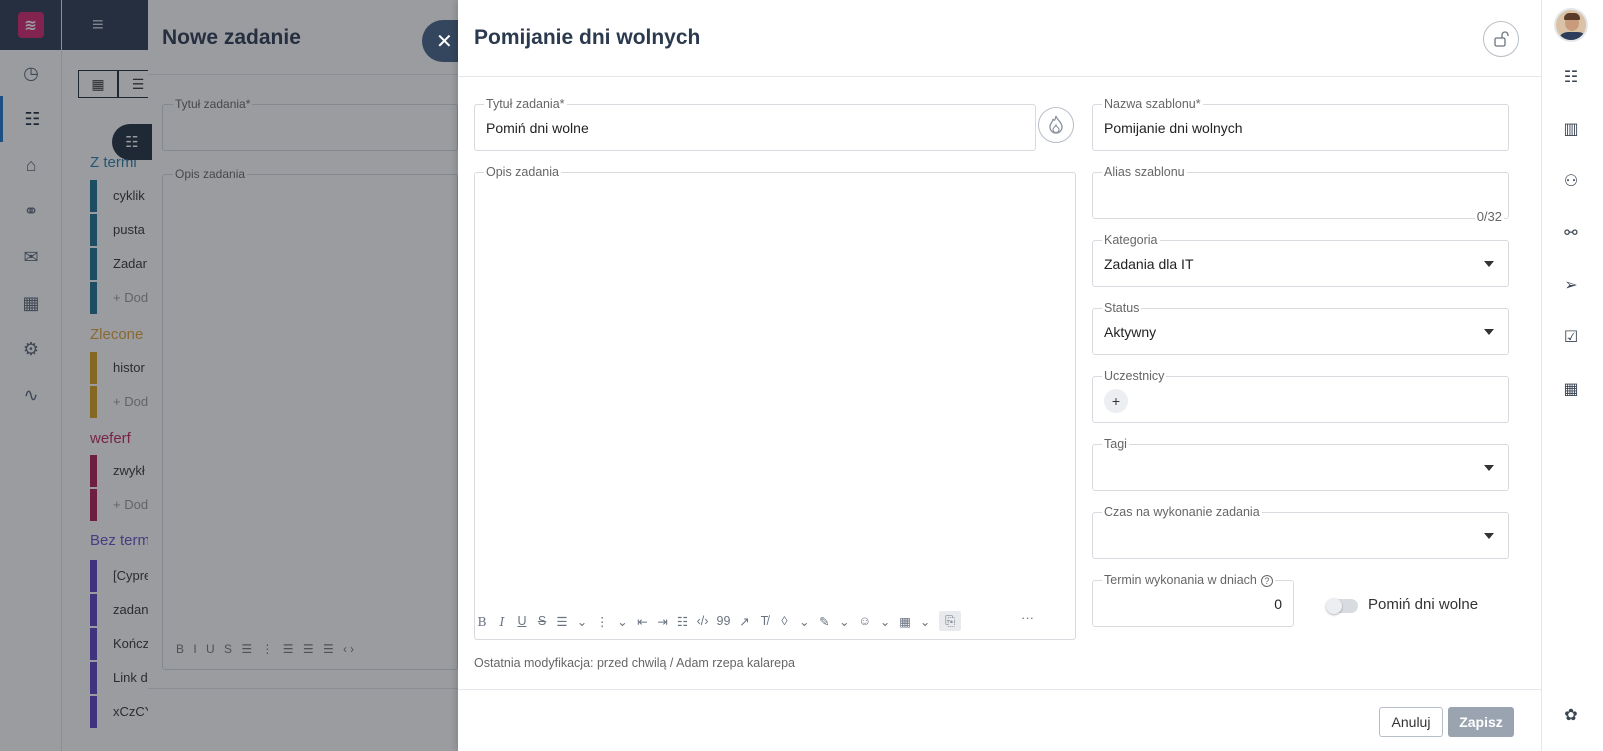 This screenshot has width=1603, height=751. What do you see at coordinates (755, 124) in the screenshot?
I see `task-title-field: Tytuł zadania* Pomiń dni wolne` at bounding box center [755, 124].